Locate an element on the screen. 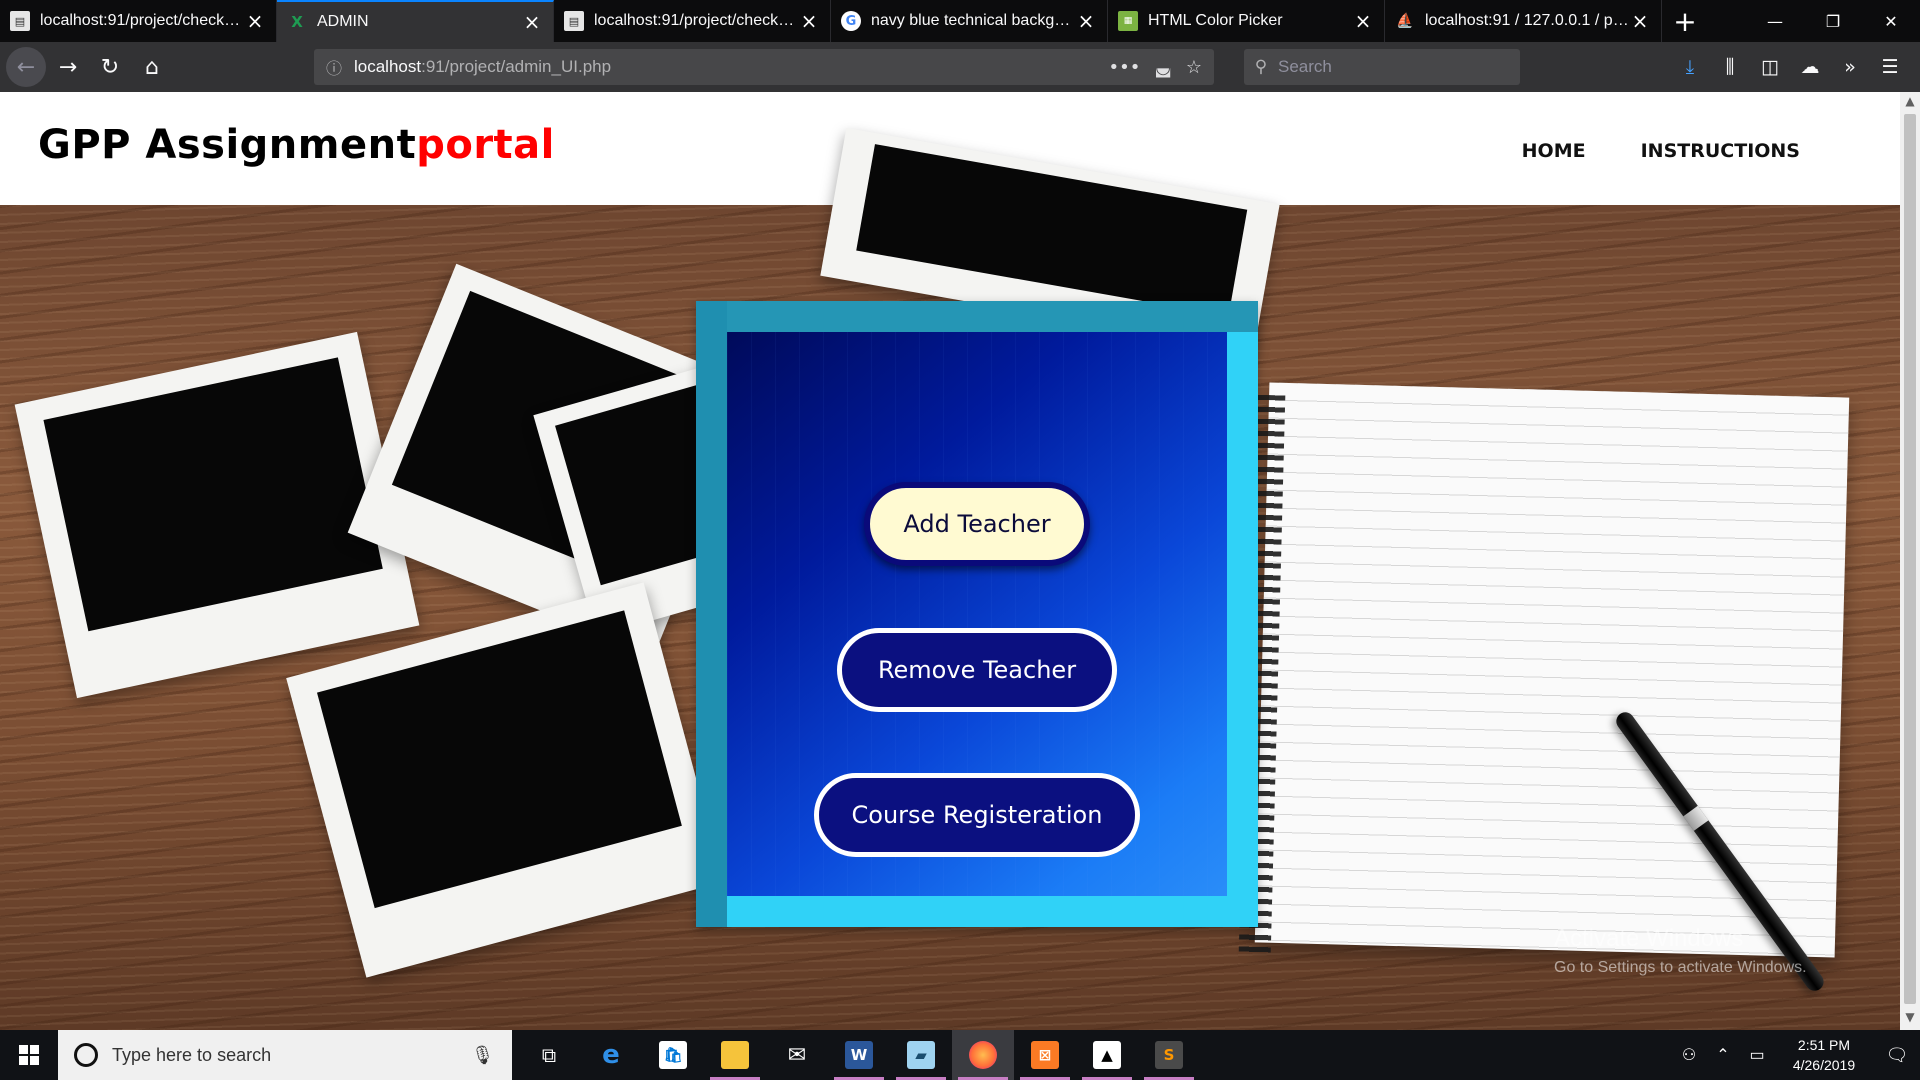  course-registration-button: Course Registeration is located at coordinates (977, 815).